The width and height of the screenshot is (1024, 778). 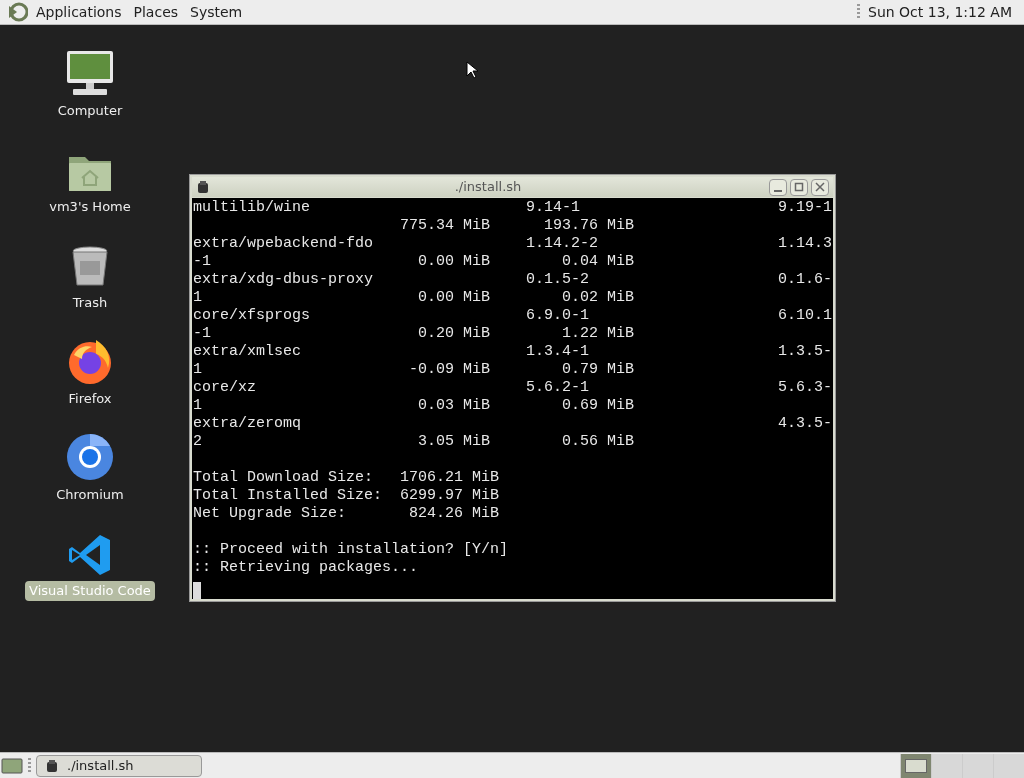 I want to click on terminal-line: extra/xdg-dbus-proxy 0.1.5-2 0.1.6-, so click(x=513, y=280).